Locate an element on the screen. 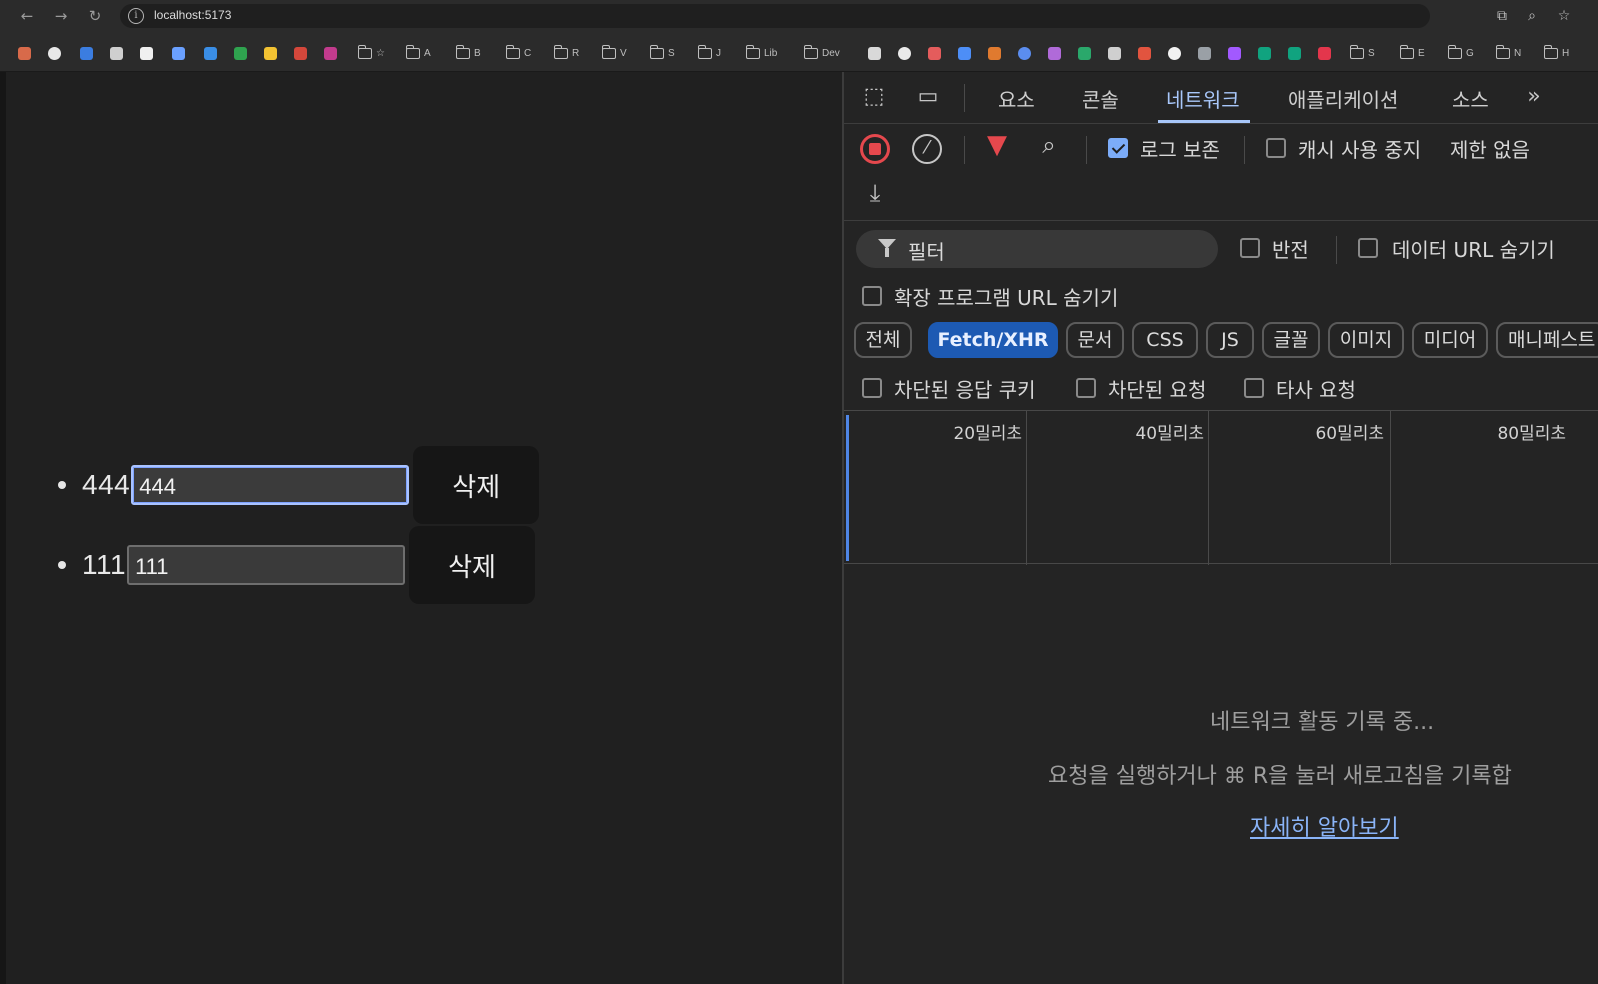 The image size is (1598, 984). tab-sources: 소스 is located at coordinates (1470, 98).